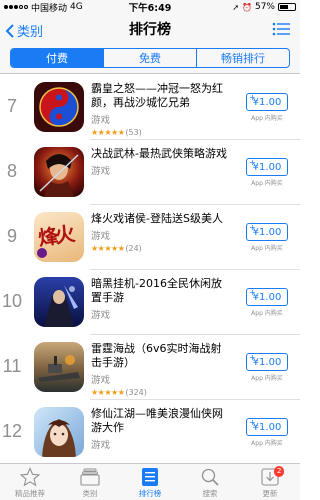 This screenshot has height=500, width=320. I want to click on segment-top-grossing: 畅销排行, so click(242, 58).